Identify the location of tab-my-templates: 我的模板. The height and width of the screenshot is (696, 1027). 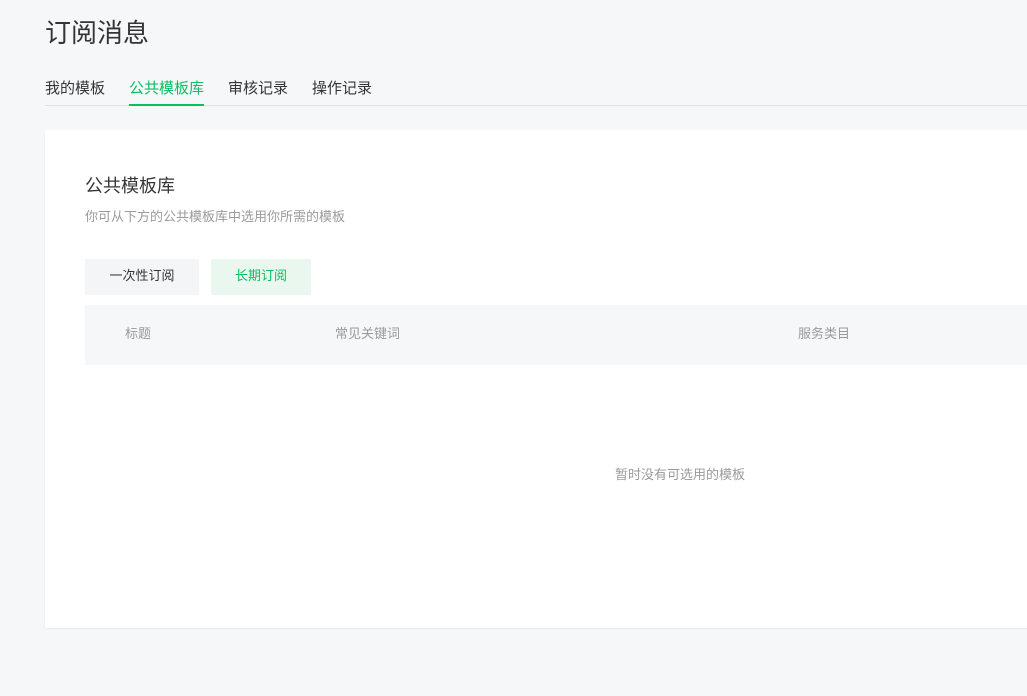
(75, 91).